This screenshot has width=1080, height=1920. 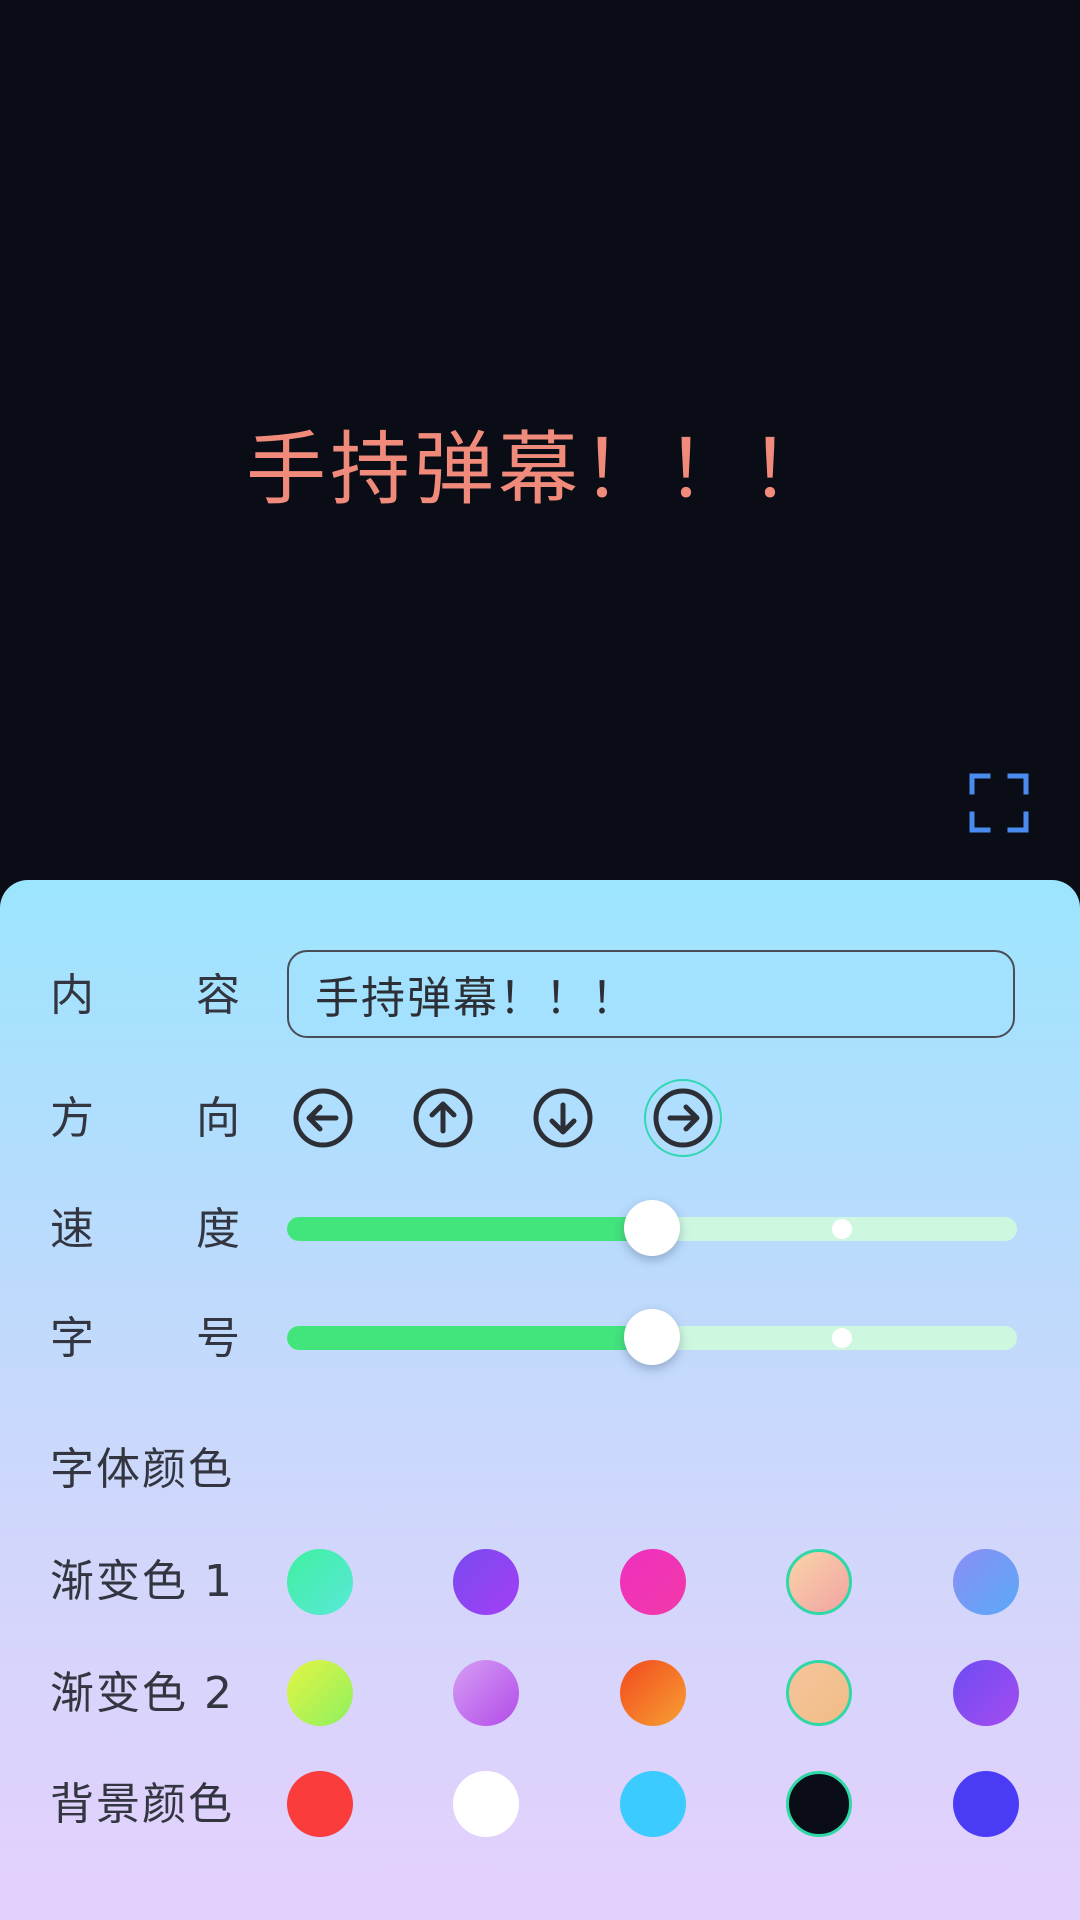 I want to click on arrow-right-circle-icon, so click(x=683, y=1118).